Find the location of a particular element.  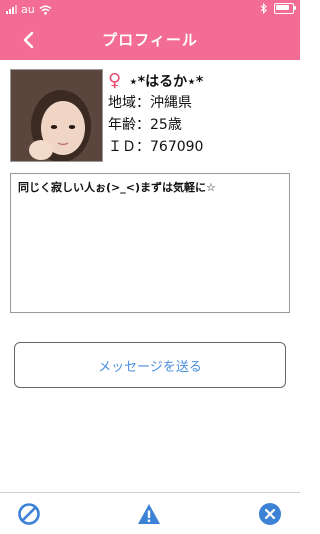

profile-region: 地域：沖縄県 is located at coordinates (150, 103).